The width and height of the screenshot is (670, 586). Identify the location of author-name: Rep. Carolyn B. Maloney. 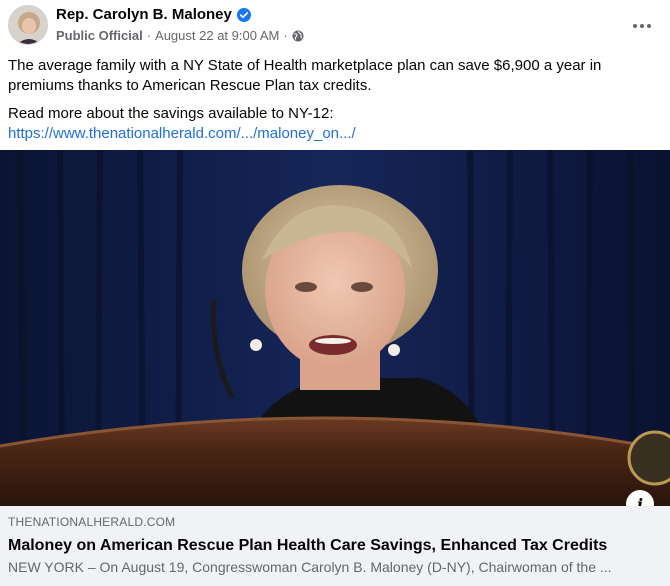
(144, 14).